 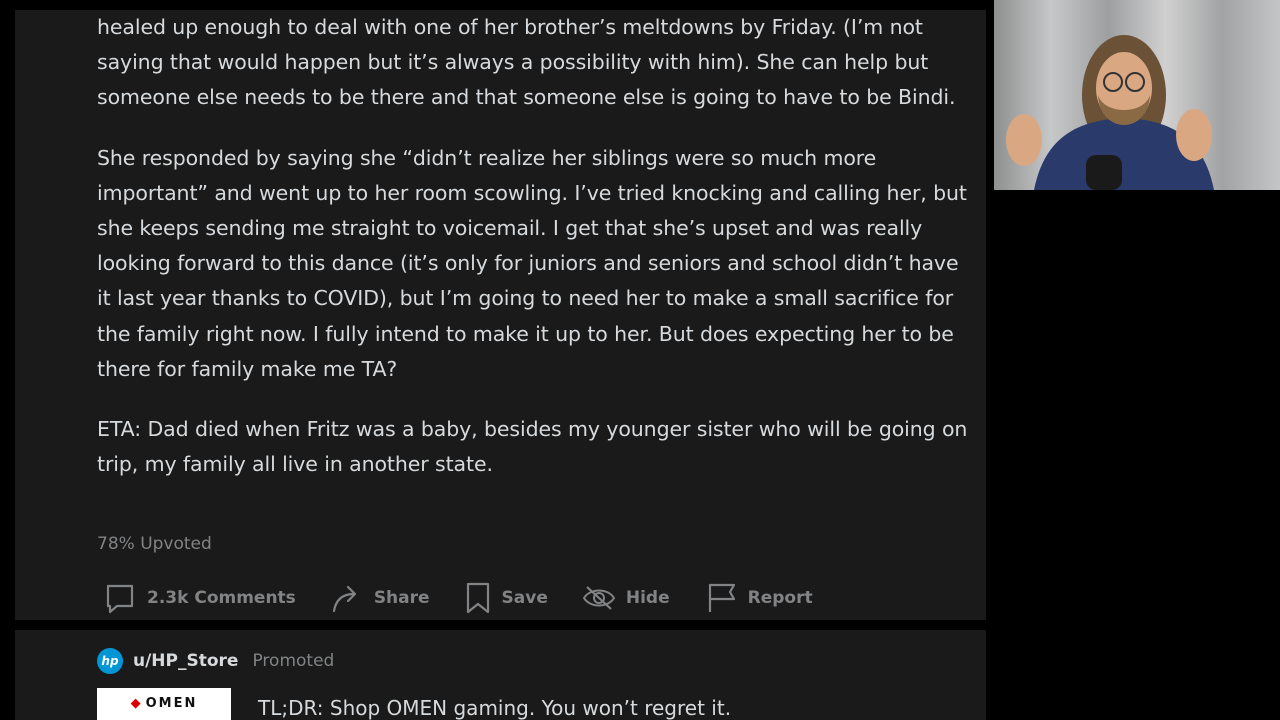 I want to click on report-button: Report, so click(x=758, y=598).